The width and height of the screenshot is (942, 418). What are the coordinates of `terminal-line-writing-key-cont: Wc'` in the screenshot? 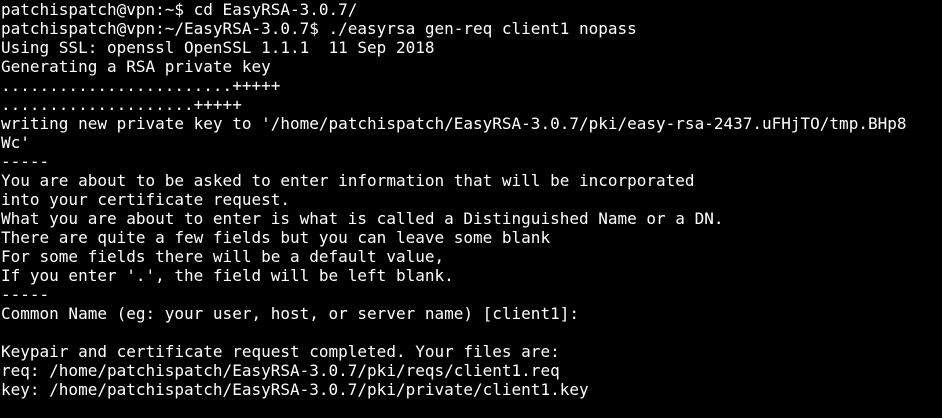 It's located at (15, 142).